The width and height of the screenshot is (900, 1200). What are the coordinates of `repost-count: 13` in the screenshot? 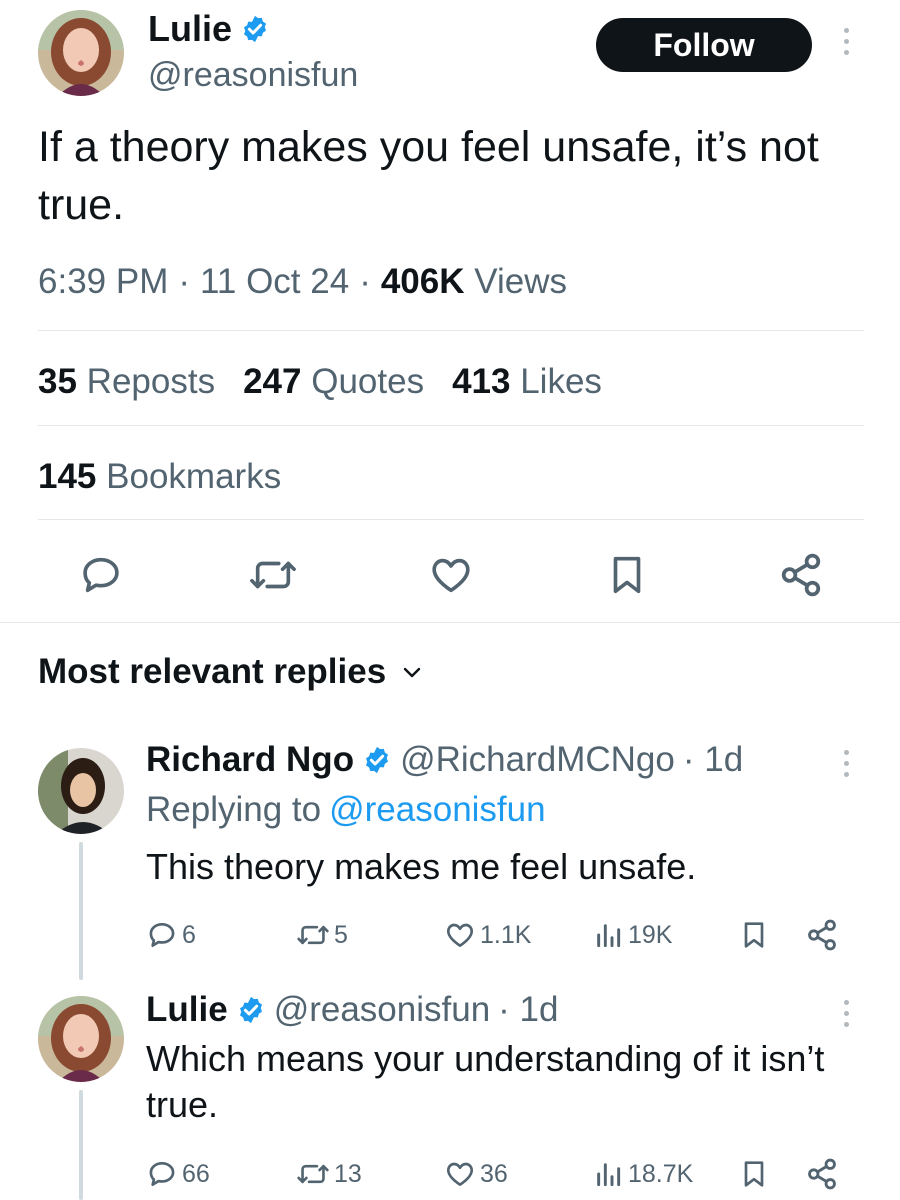 It's located at (348, 1173).